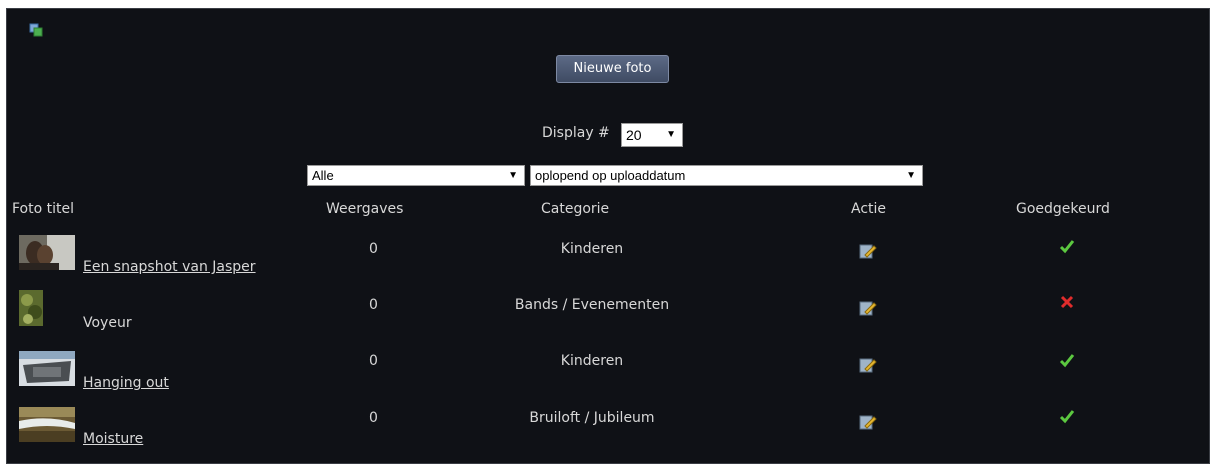  What do you see at coordinates (592, 418) in the screenshot?
I see `photo-category: Bruiloft / Jubileum` at bounding box center [592, 418].